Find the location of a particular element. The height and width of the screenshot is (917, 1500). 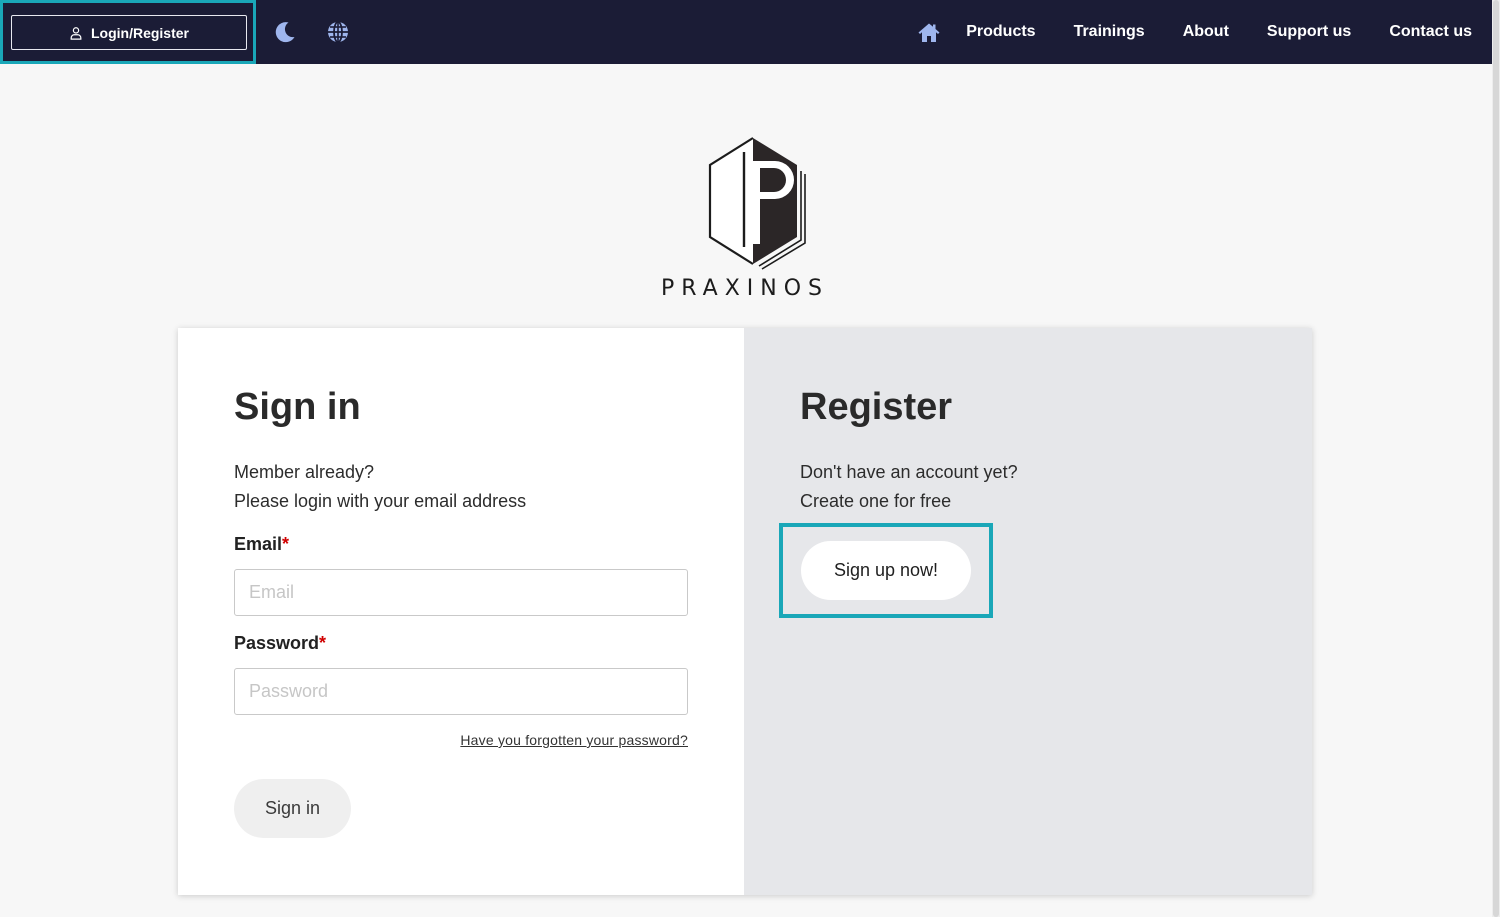

register-intro-line-2: Create one for free is located at coordinates (876, 500).